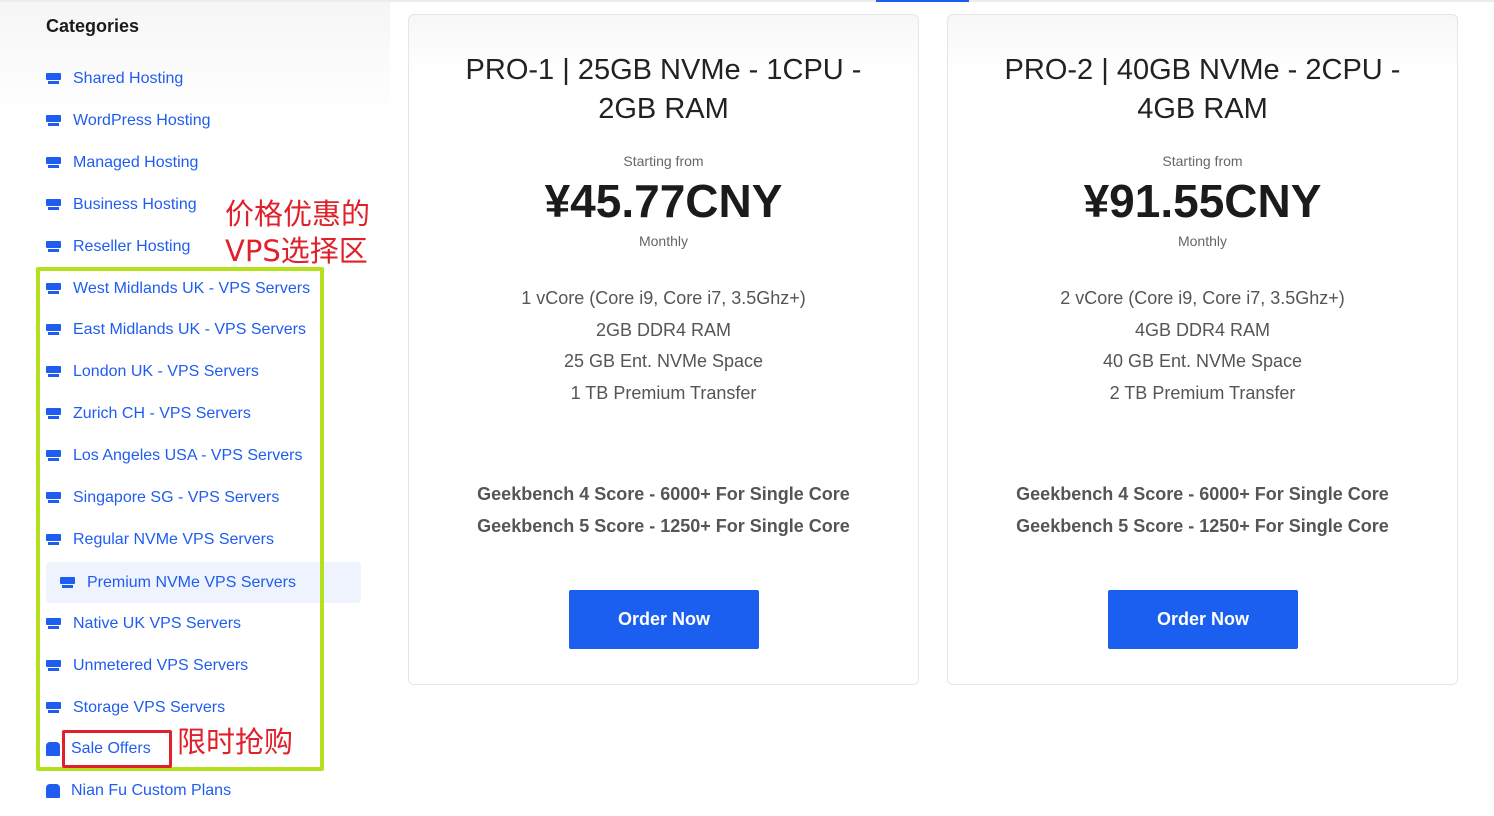  Describe the element at coordinates (298, 232) in the screenshot. I see `annotation-vps-area: 价格优惠的 VPS选择区` at that location.